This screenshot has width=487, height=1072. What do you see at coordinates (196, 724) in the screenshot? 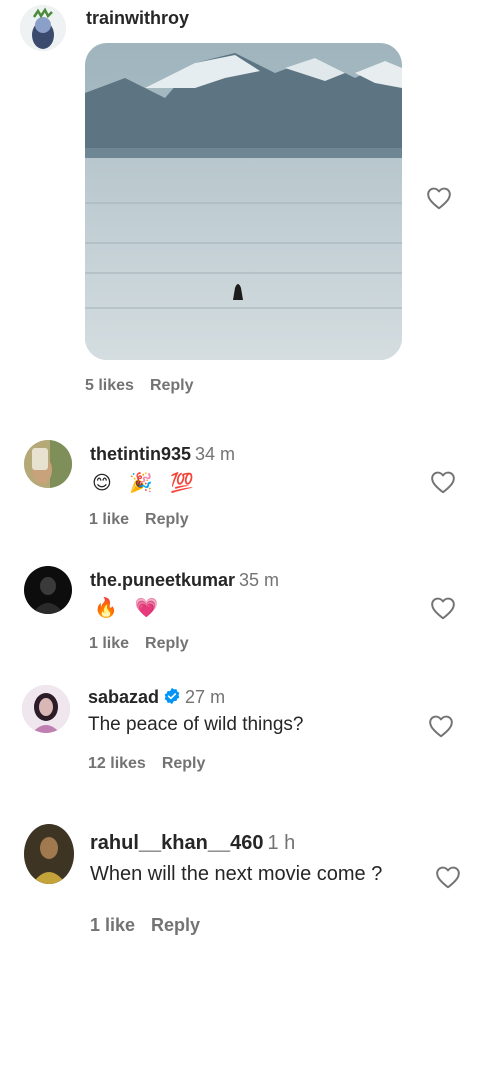
I see `comment-text: The peace of wild things?` at bounding box center [196, 724].